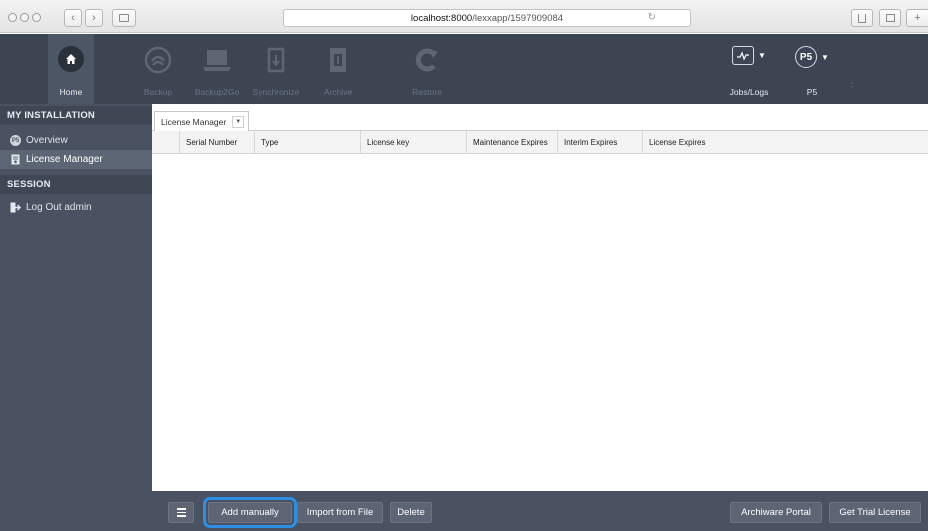 Image resolution: width=928 pixels, height=531 pixels. I want to click on chevron-left-icon: ‹, so click(73, 17).